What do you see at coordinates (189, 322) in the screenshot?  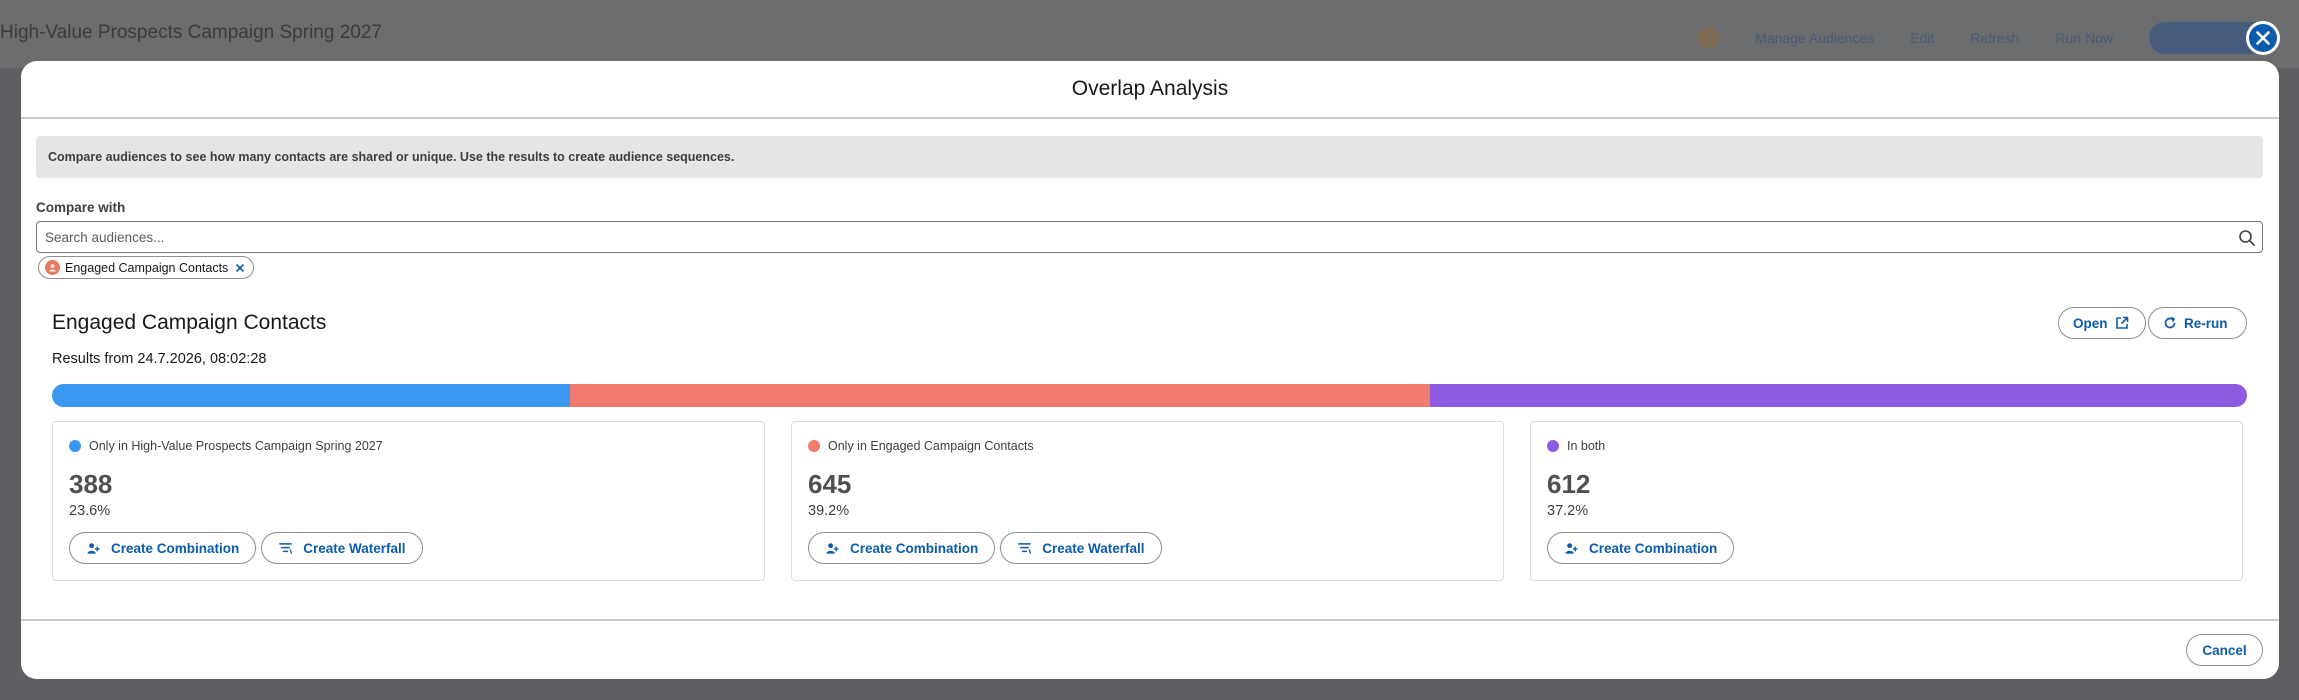 I see `result-title: Engaged Campaign Contacts` at bounding box center [189, 322].